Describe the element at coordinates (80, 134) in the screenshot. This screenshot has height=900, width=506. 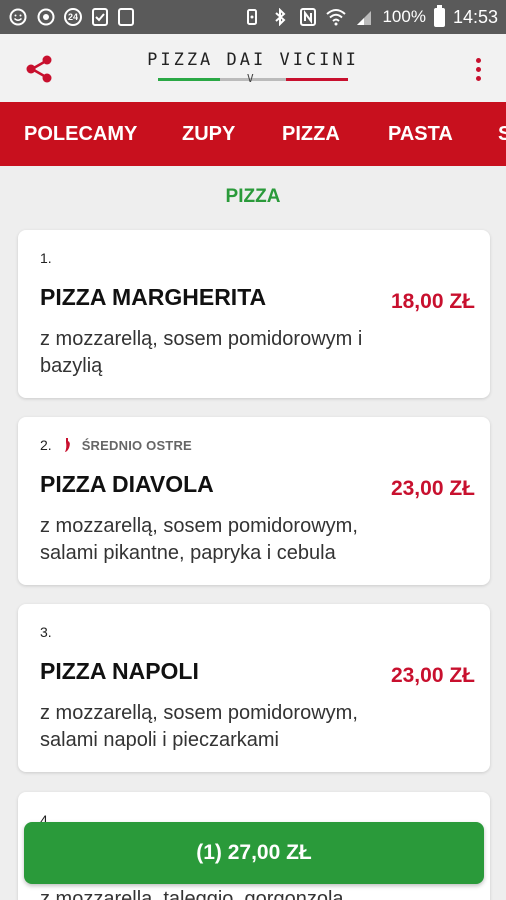
I see `tab-polecamy: POLECAMY` at that location.